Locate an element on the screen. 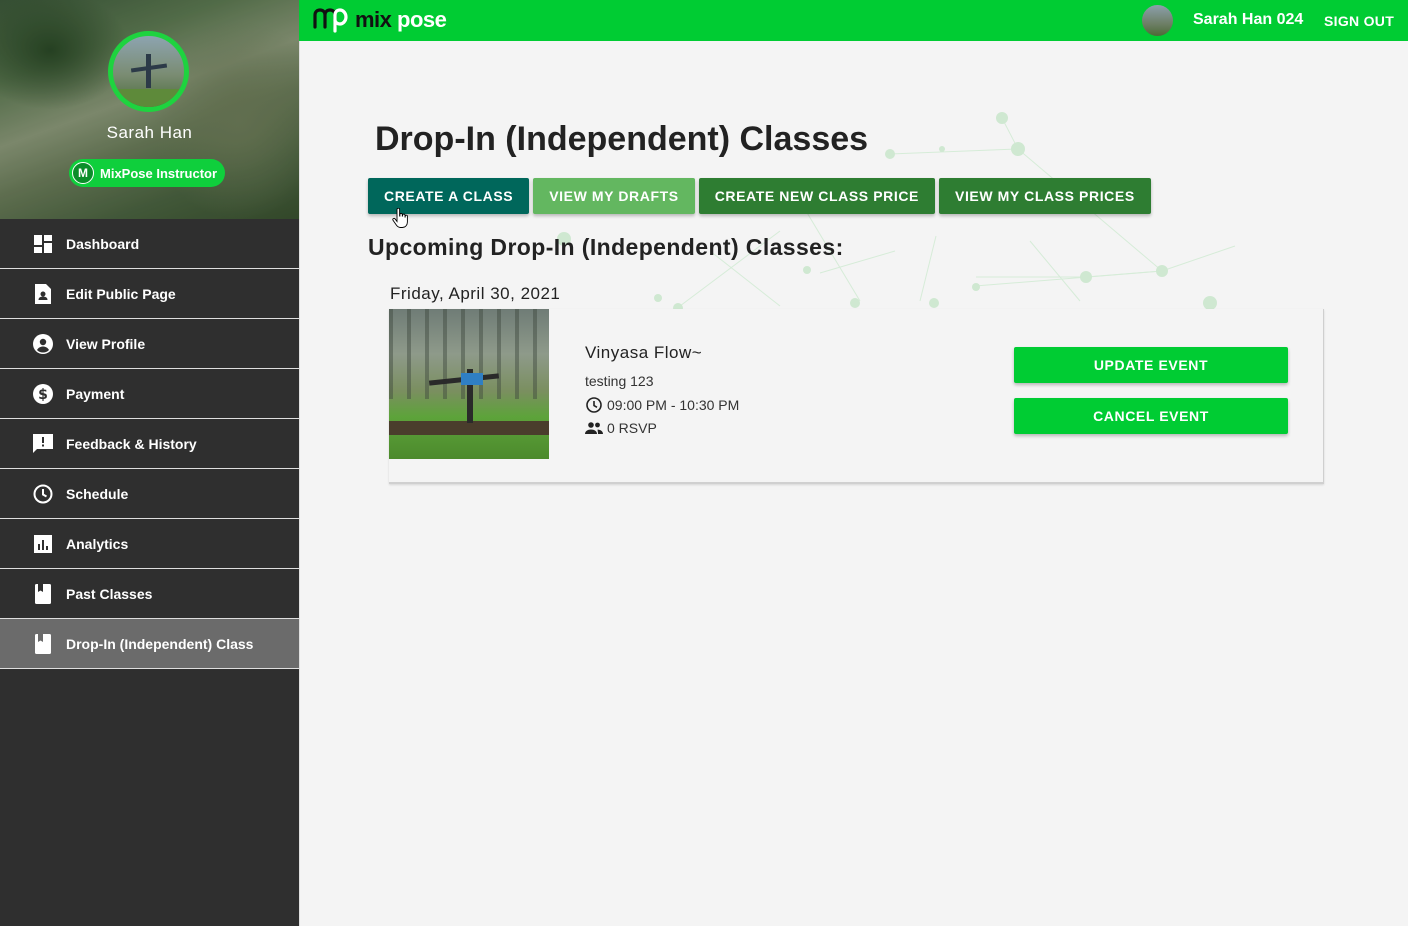 The image size is (1408, 926). analytics-icon is located at coordinates (43, 544).